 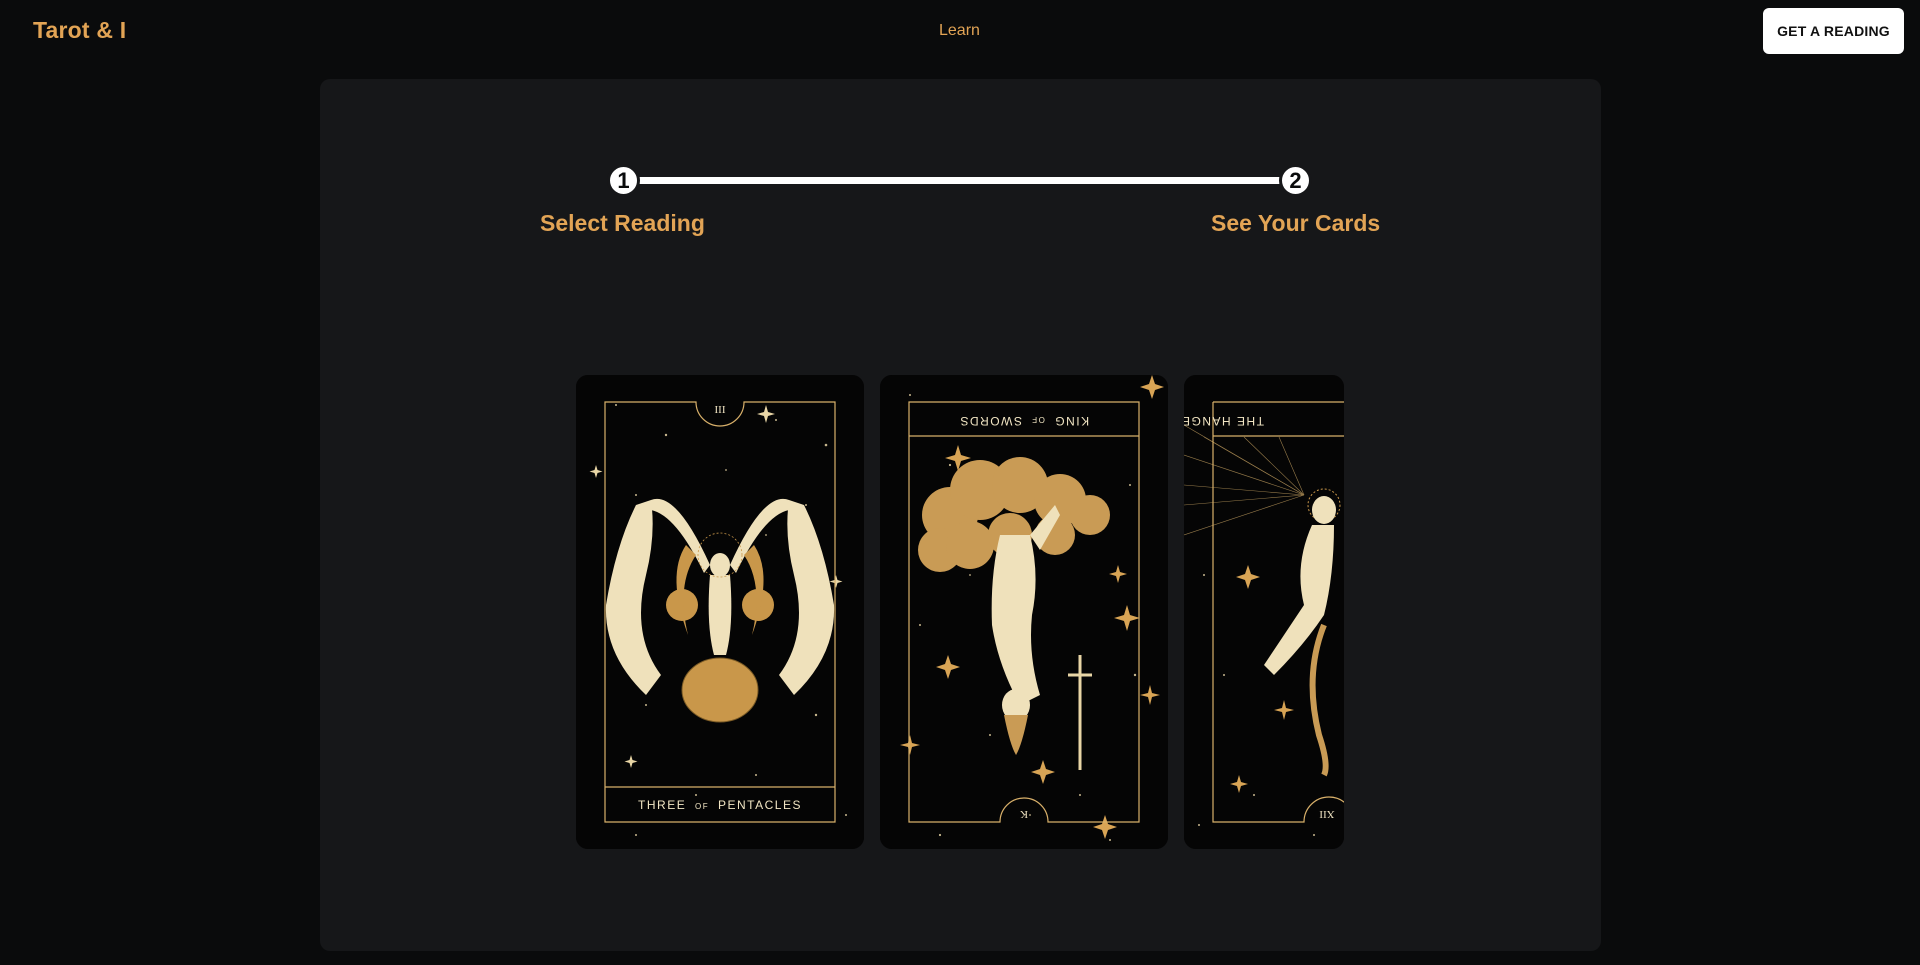 What do you see at coordinates (720, 410) in the screenshot?
I see `card-1-numeral: III` at bounding box center [720, 410].